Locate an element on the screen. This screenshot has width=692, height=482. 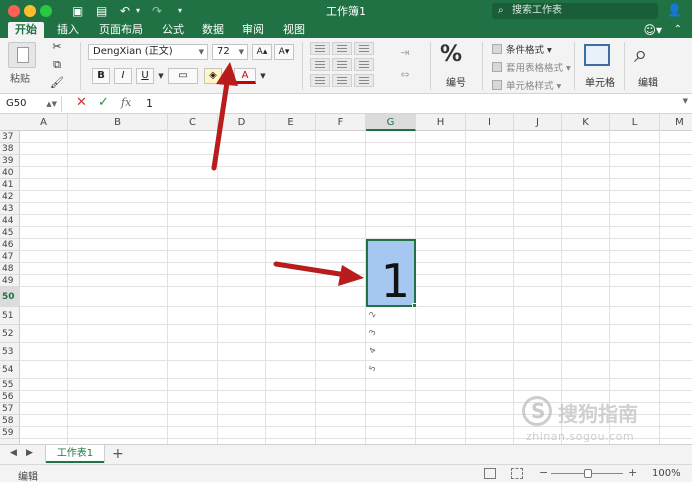
row-header-39: 39 is located at coordinates (10, 161).